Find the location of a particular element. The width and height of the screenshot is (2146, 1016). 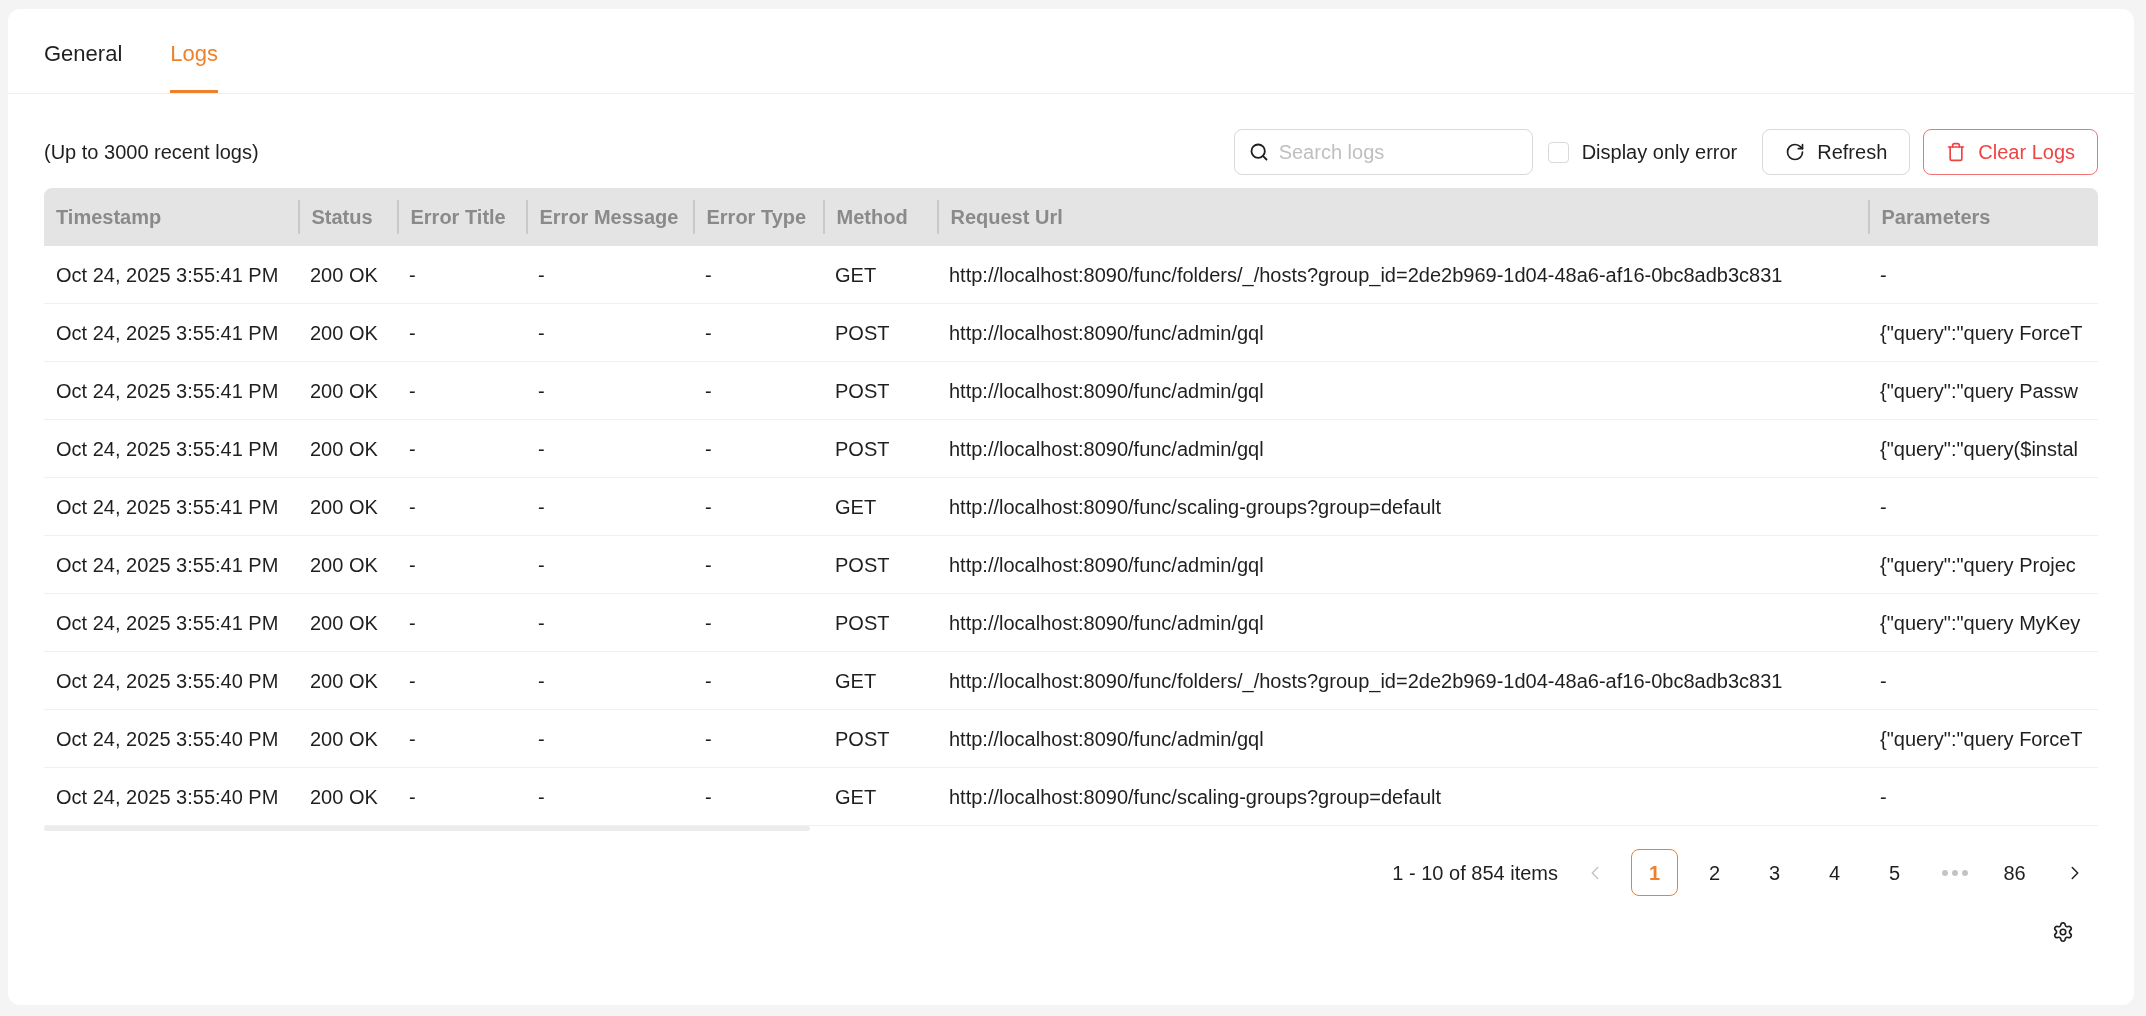

column-header: Error Title is located at coordinates (457, 217).